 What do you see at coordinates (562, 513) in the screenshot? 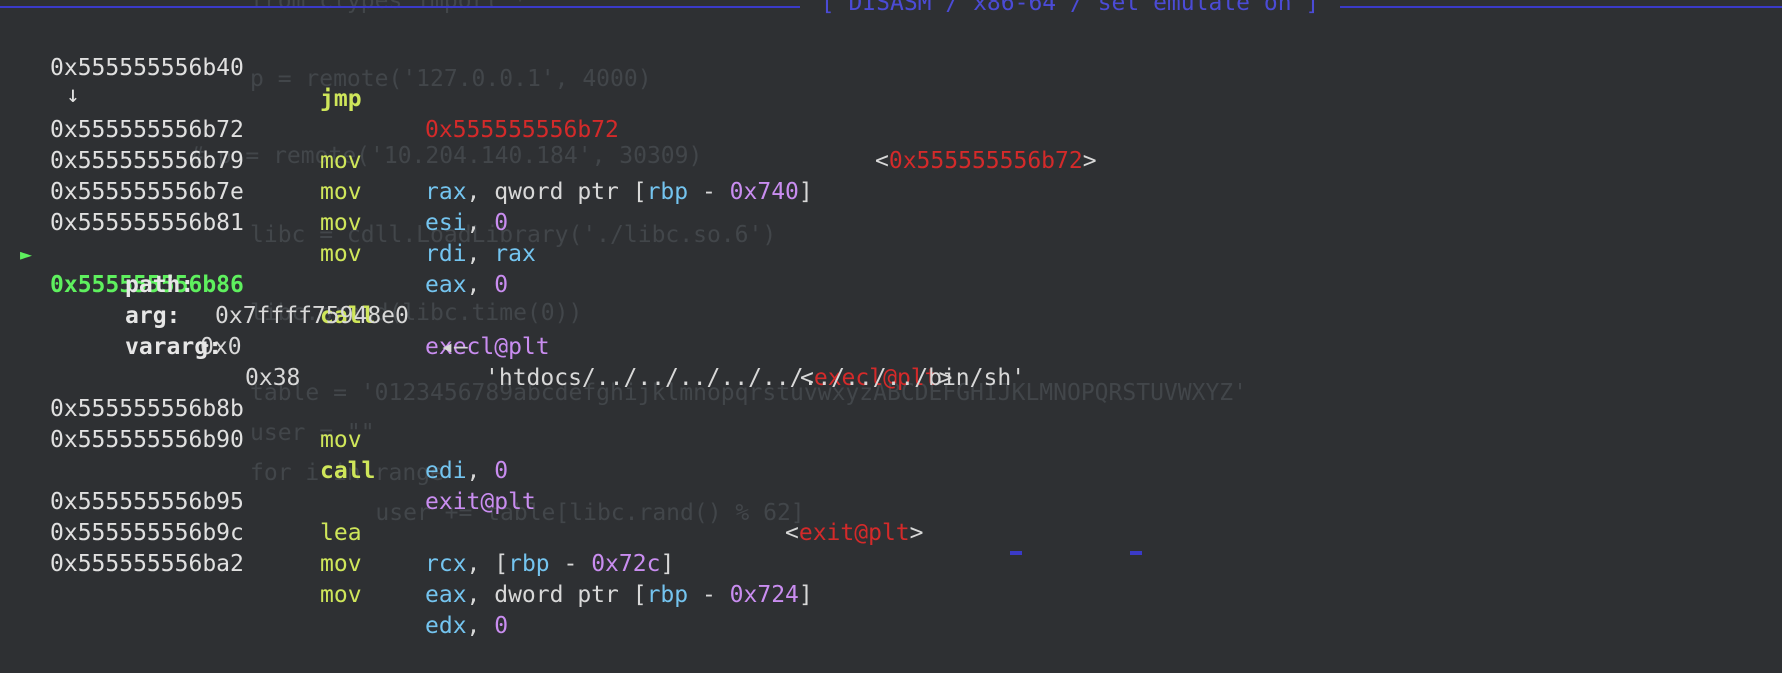
I see `ghost-line: user += table[libc.rand() % 62]` at bounding box center [562, 513].